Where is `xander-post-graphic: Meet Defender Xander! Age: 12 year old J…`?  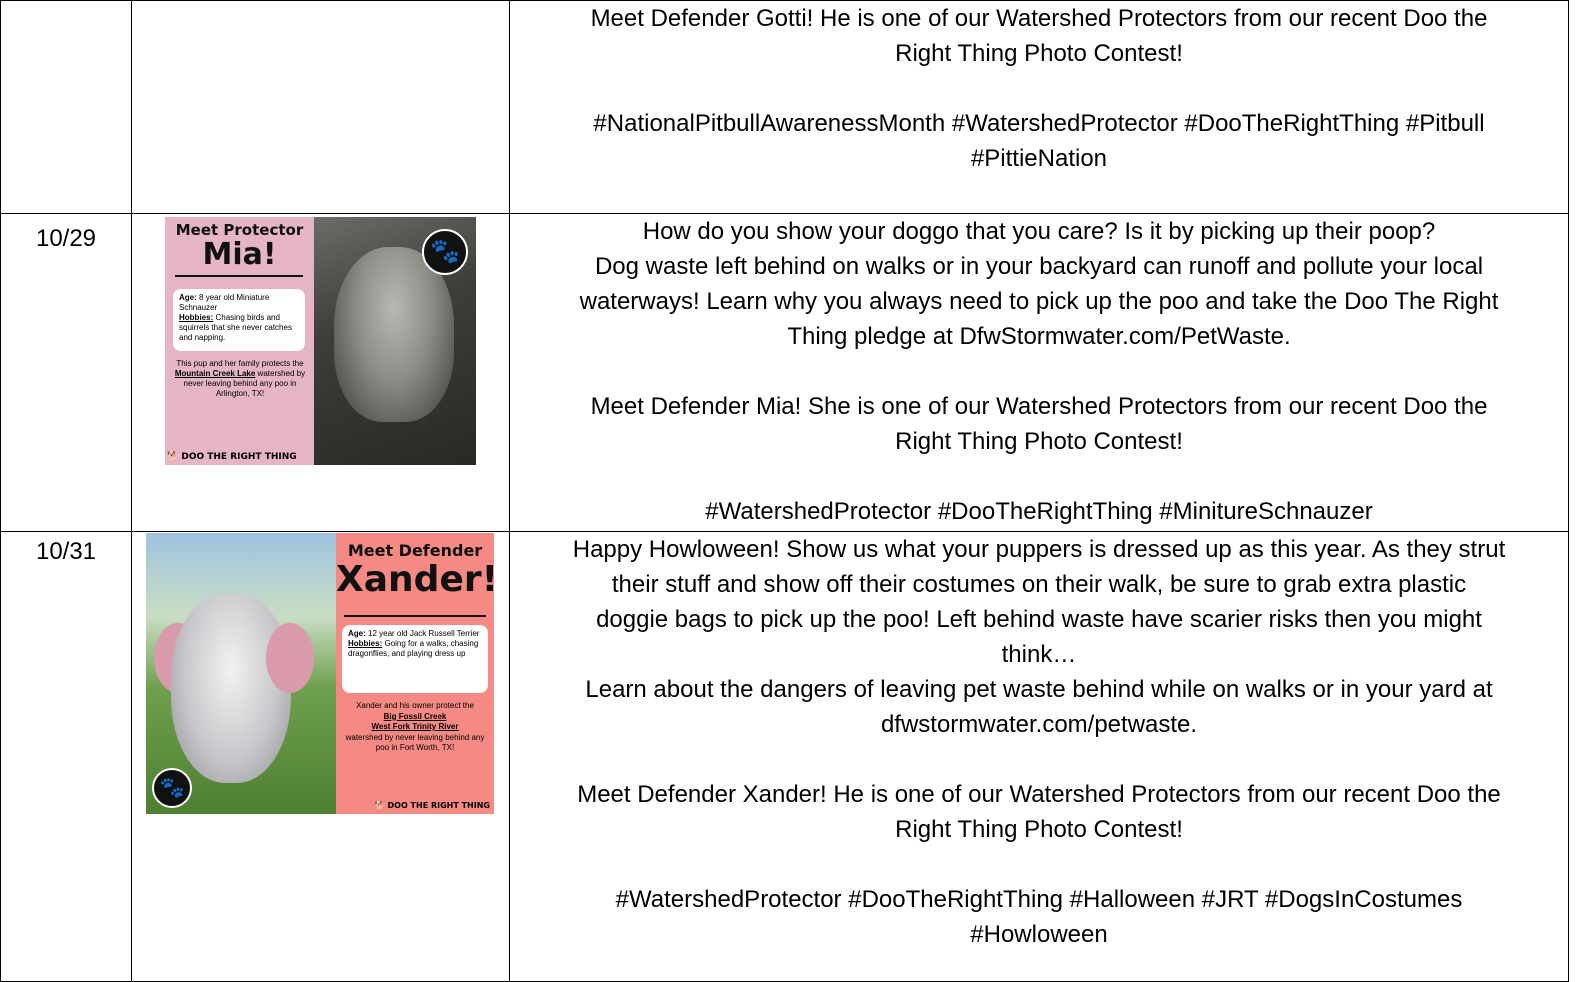
xander-post-graphic: Meet Defender Xander! Age: 12 year old J… is located at coordinates (320, 673).